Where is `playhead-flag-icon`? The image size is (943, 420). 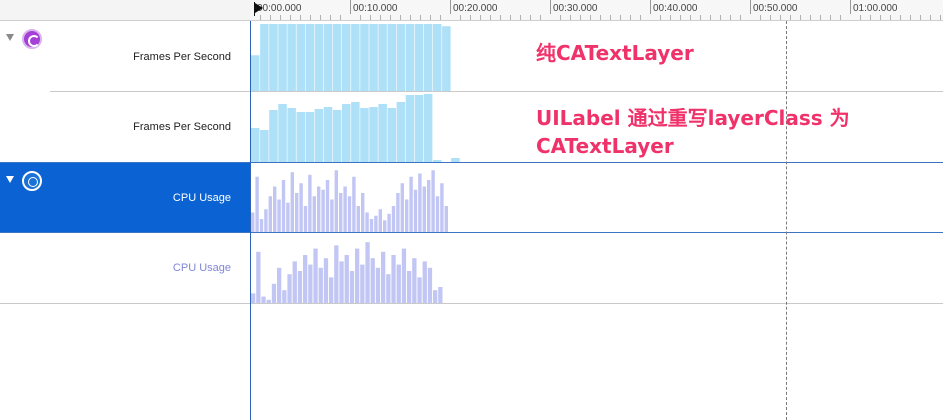 playhead-flag-icon is located at coordinates (259, 8).